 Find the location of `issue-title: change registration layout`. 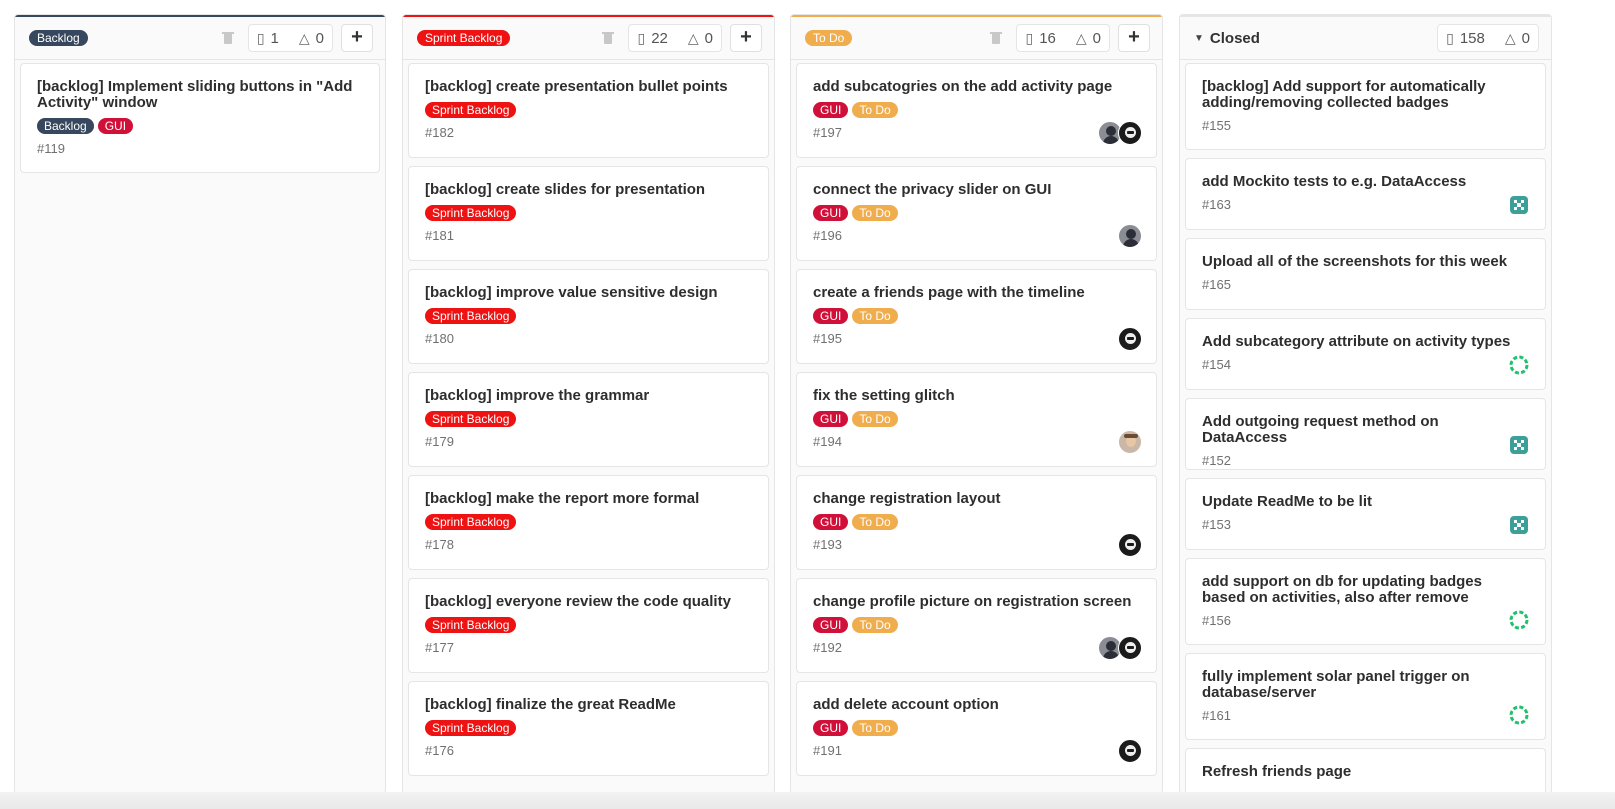

issue-title: change registration layout is located at coordinates (973, 499).